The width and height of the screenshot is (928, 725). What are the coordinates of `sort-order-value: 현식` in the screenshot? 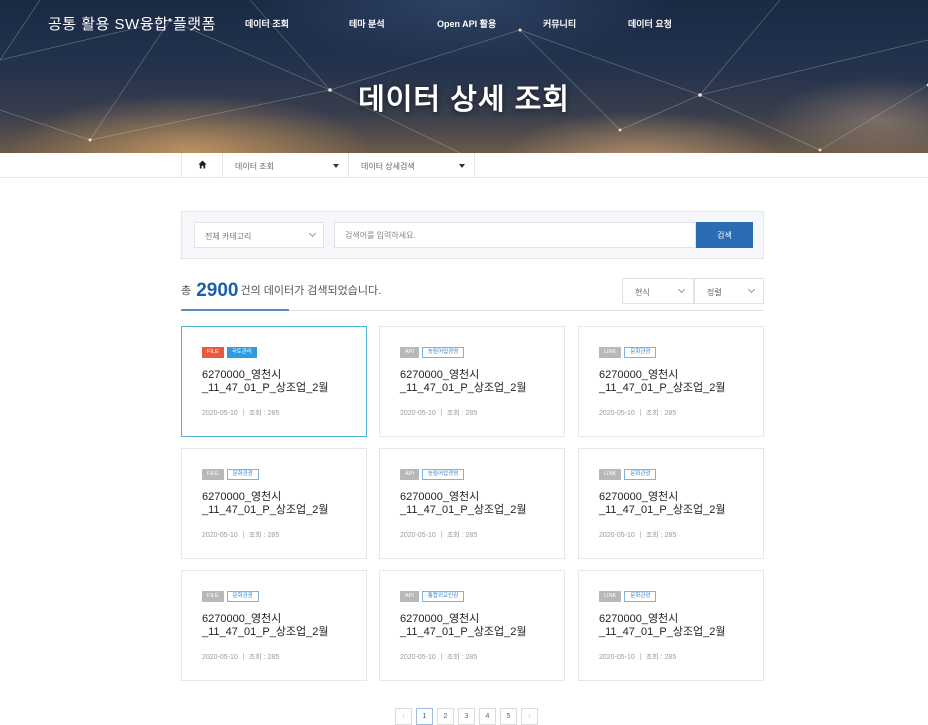 It's located at (642, 292).